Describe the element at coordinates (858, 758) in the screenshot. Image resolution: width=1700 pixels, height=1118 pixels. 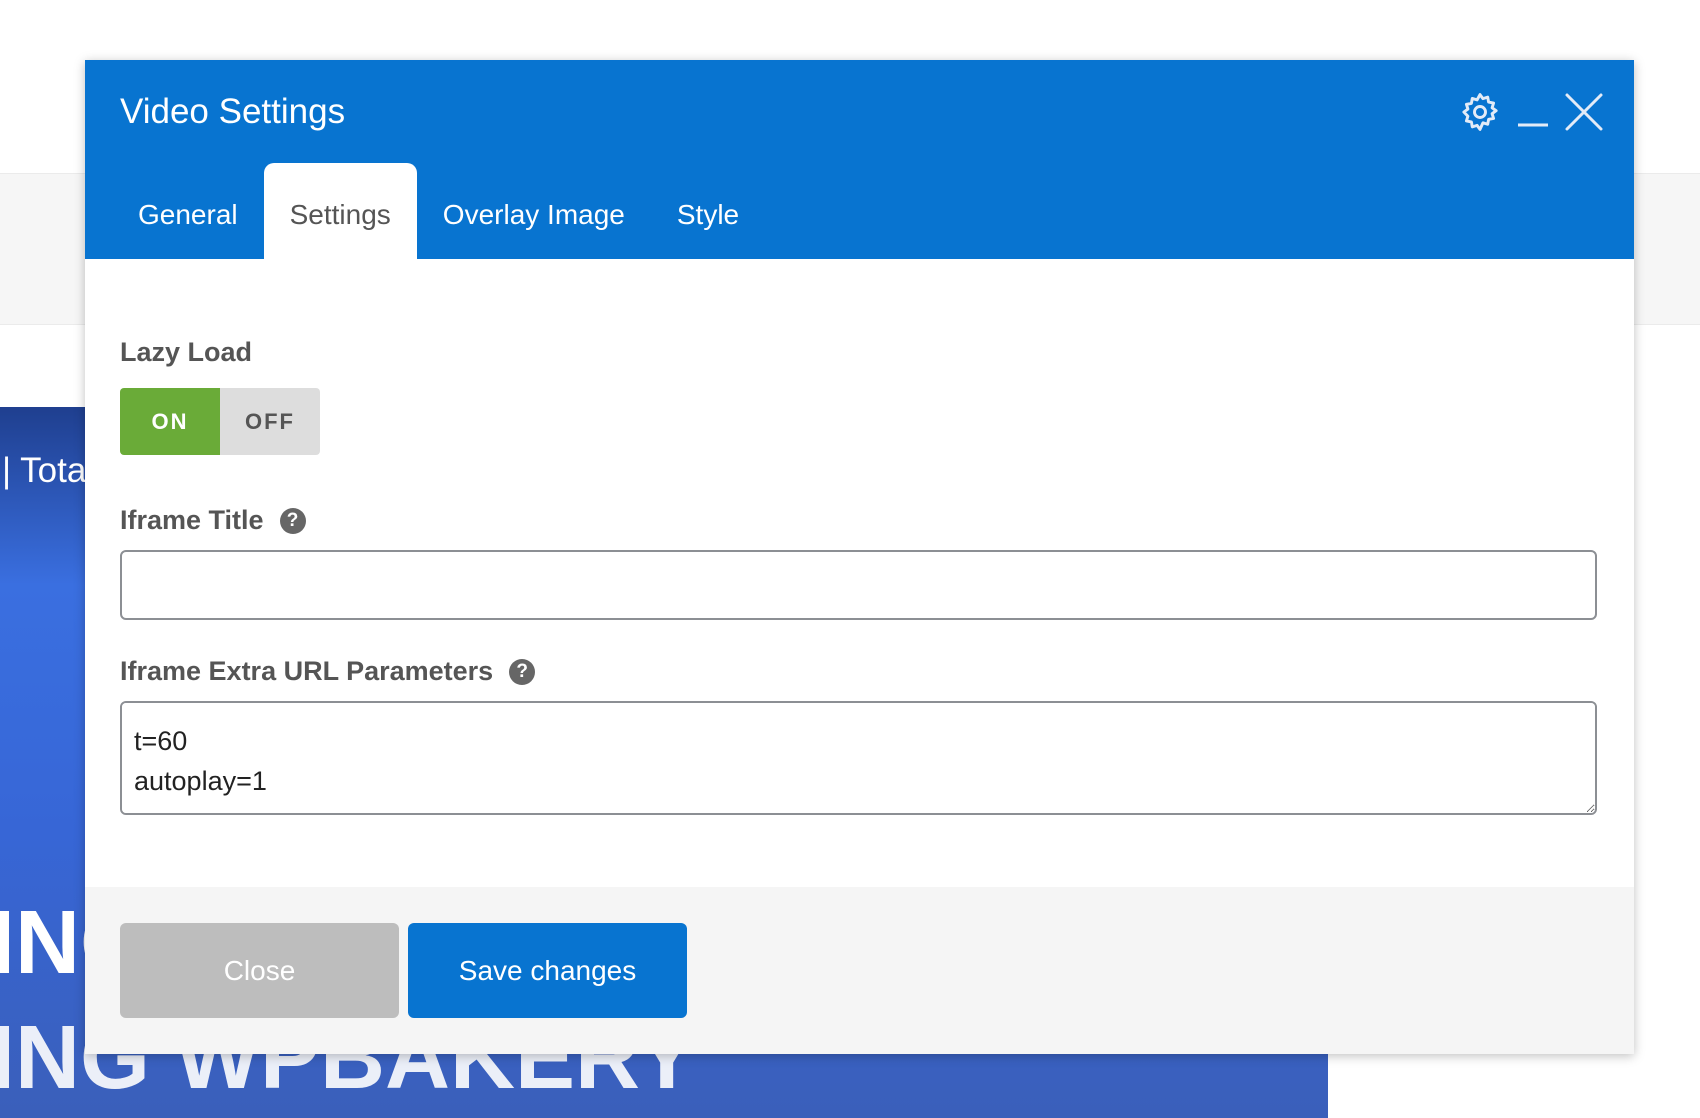
I see `iframe-params-textarea` at that location.